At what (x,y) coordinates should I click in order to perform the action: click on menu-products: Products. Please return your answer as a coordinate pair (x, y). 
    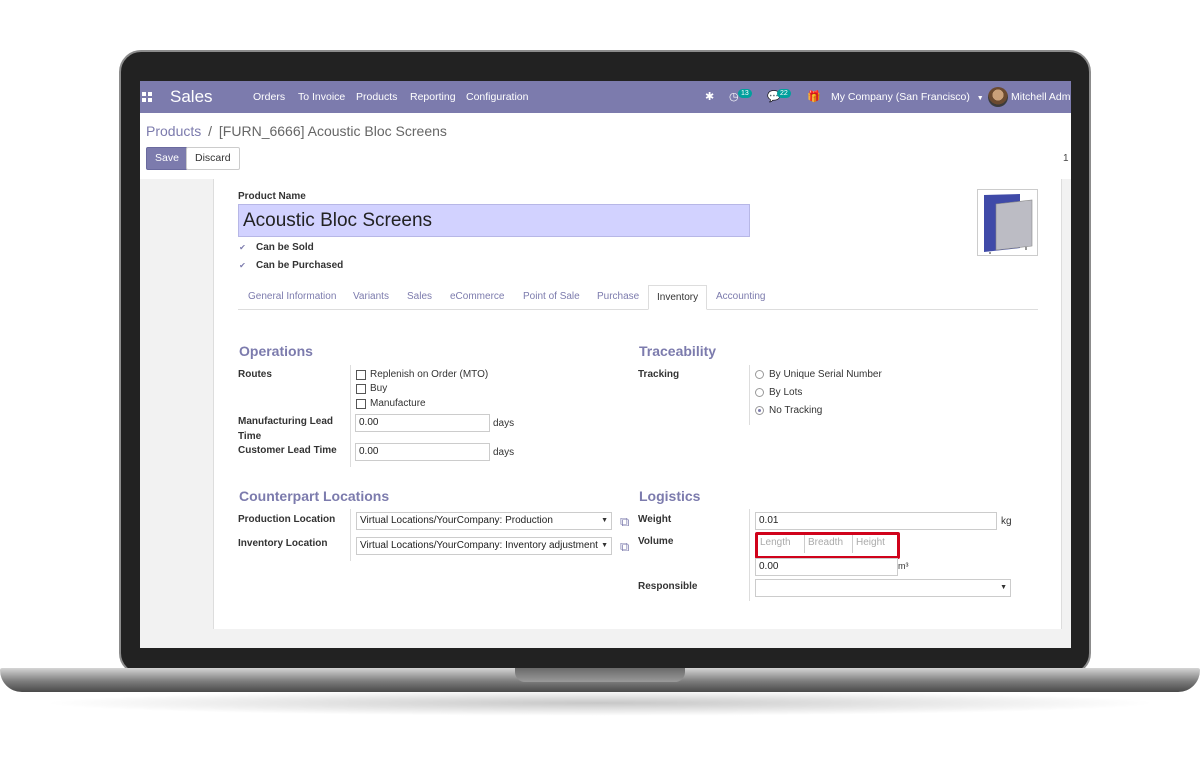
    Looking at the image, I should click on (376, 97).